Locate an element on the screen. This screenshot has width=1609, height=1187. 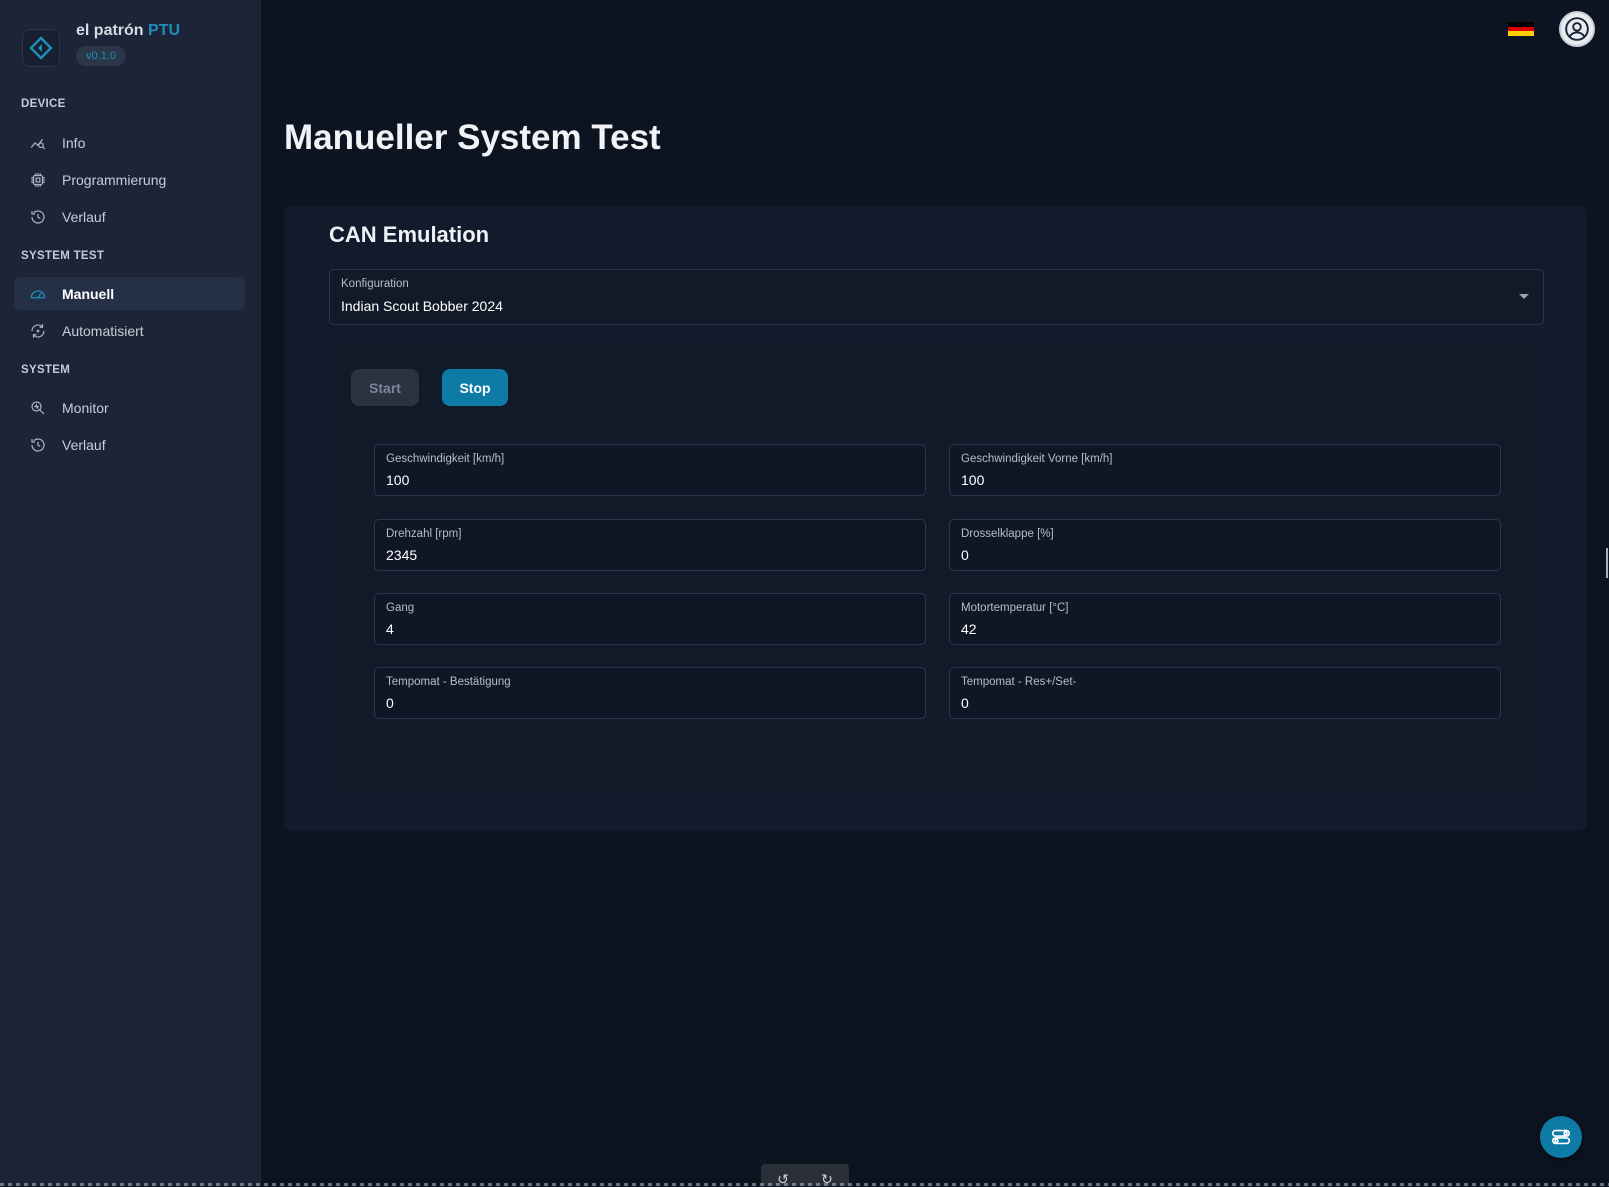
sidebar-item-verlauf-device: Verlauf is located at coordinates (129, 216).